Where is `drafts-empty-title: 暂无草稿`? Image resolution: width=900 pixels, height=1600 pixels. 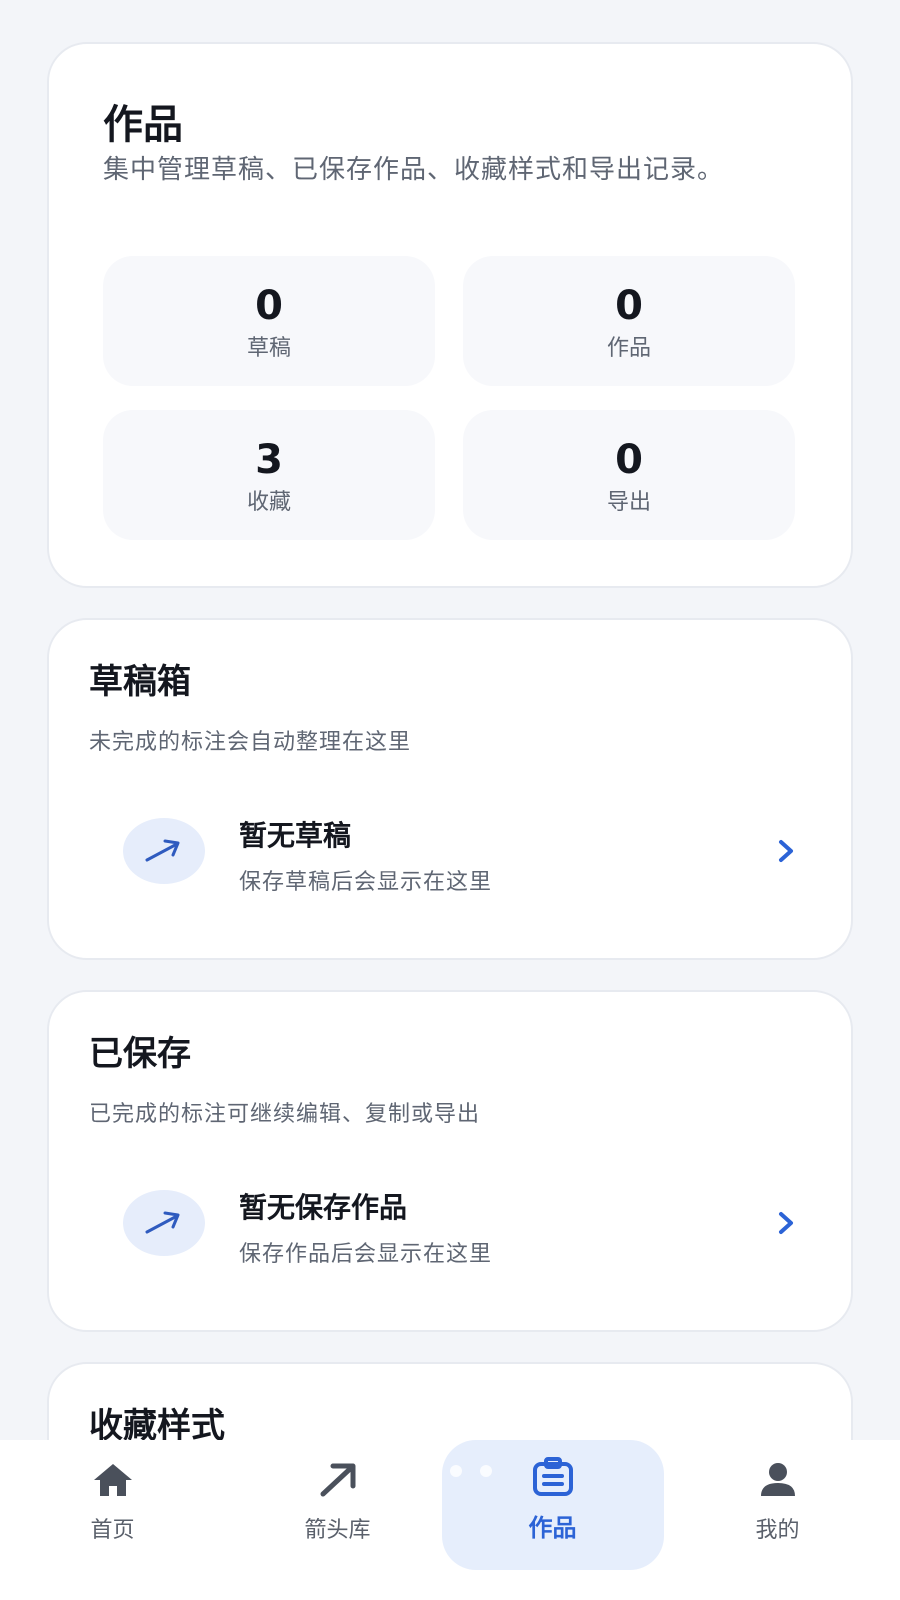
drafts-empty-title: 暂无草稿 is located at coordinates (295, 835).